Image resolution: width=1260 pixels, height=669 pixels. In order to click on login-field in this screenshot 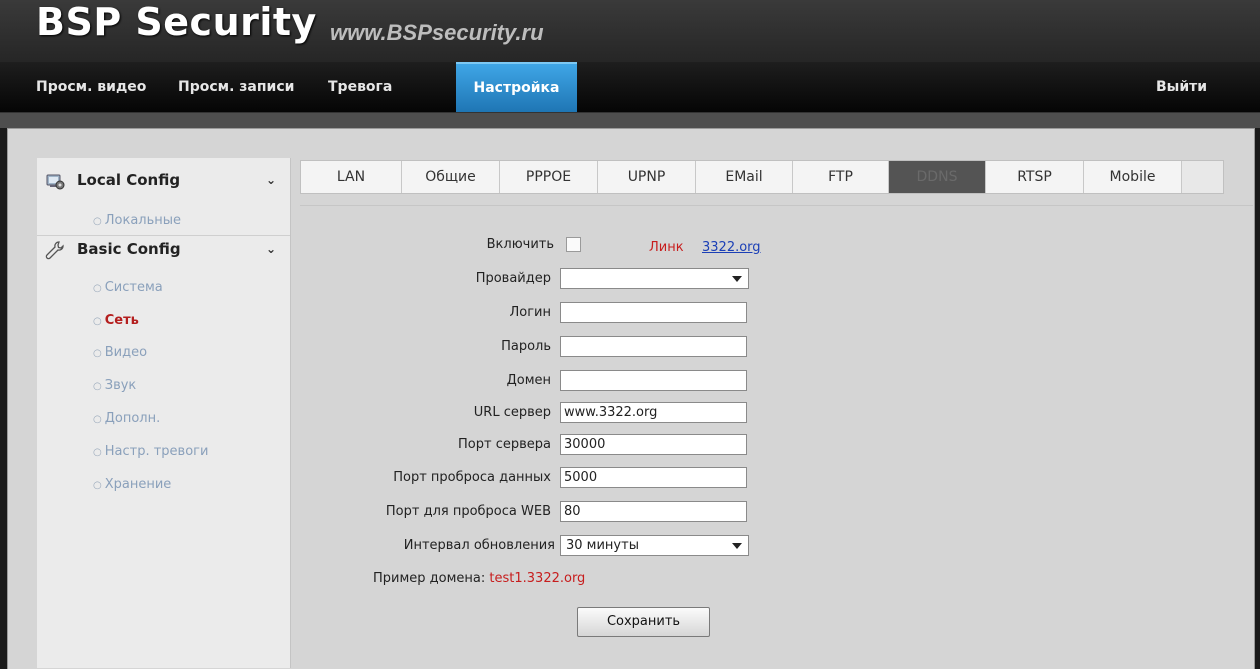, I will do `click(653, 312)`.